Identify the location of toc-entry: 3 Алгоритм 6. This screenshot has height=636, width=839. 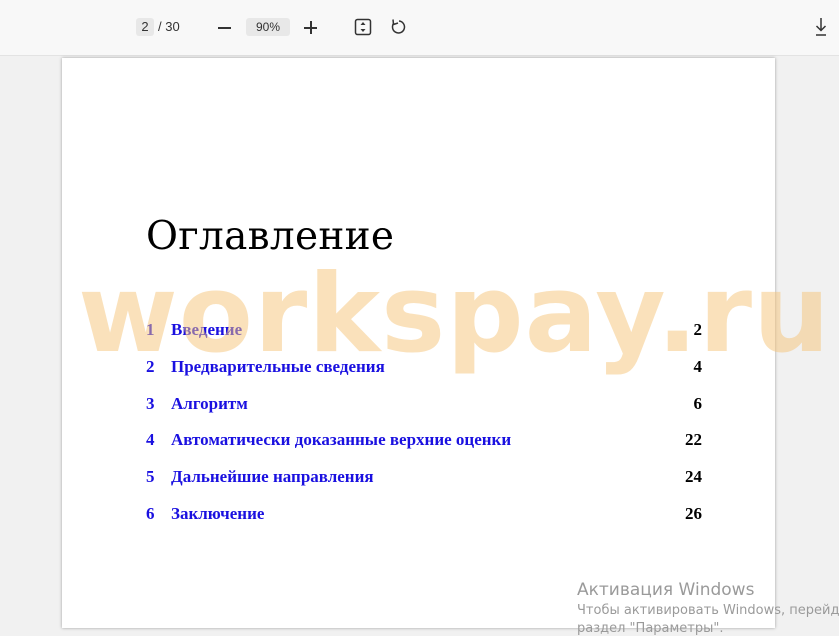
(424, 405).